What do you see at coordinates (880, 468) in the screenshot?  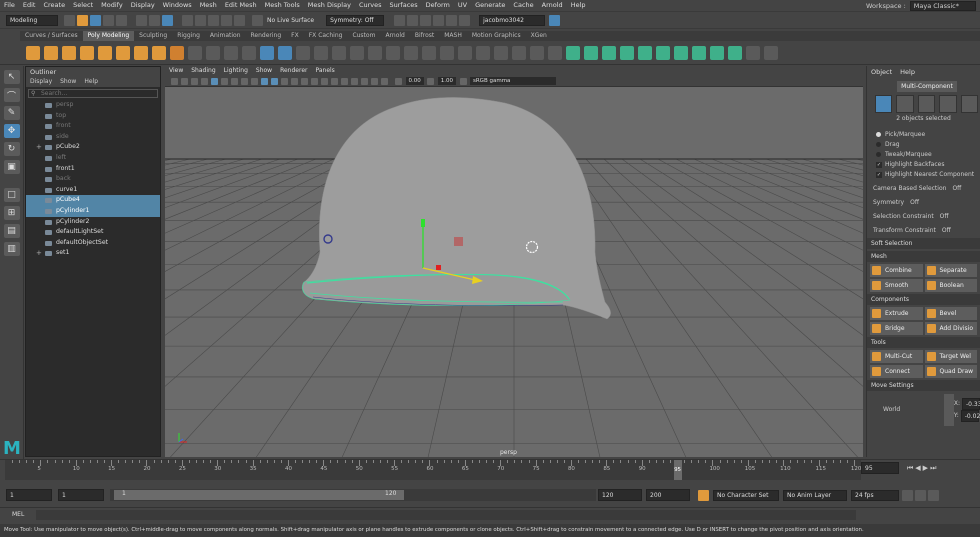 I see `current-frame-field: 95` at bounding box center [880, 468].